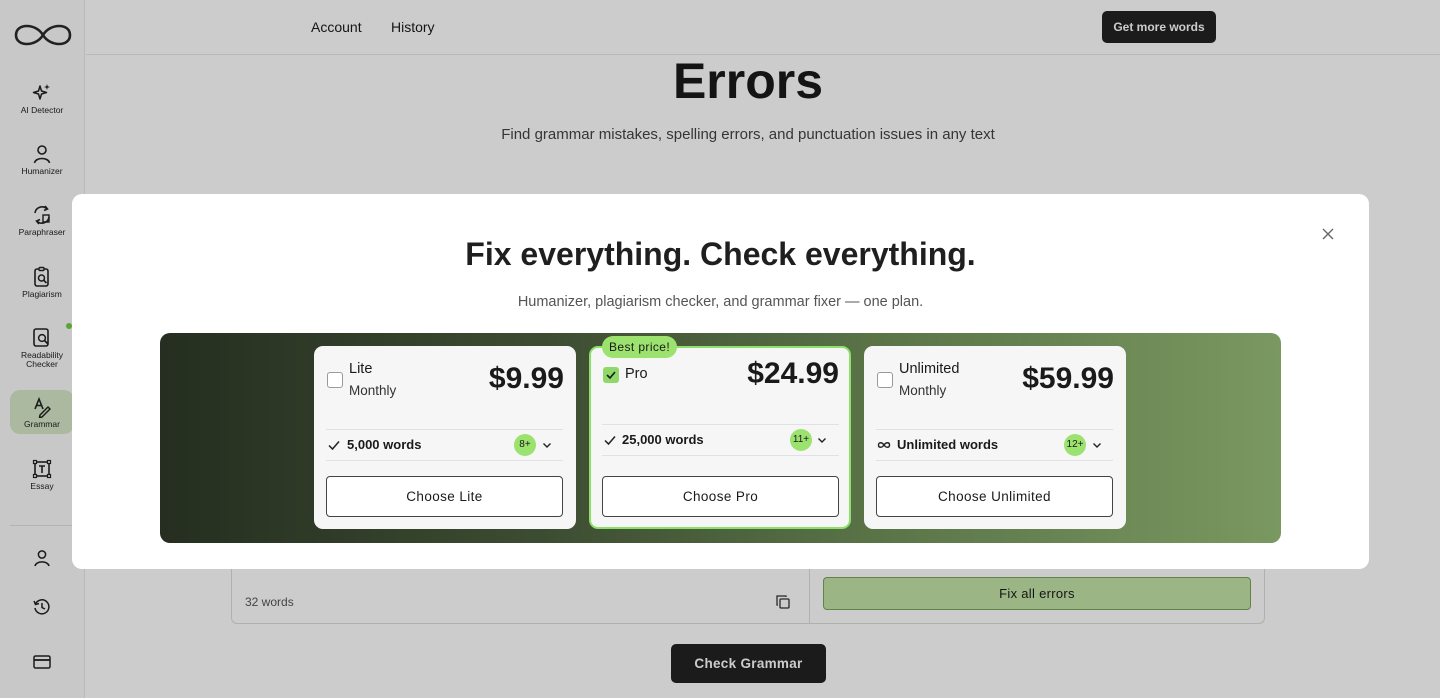 This screenshot has width=1440, height=698. I want to click on plan-name: Unlimited, so click(929, 369).